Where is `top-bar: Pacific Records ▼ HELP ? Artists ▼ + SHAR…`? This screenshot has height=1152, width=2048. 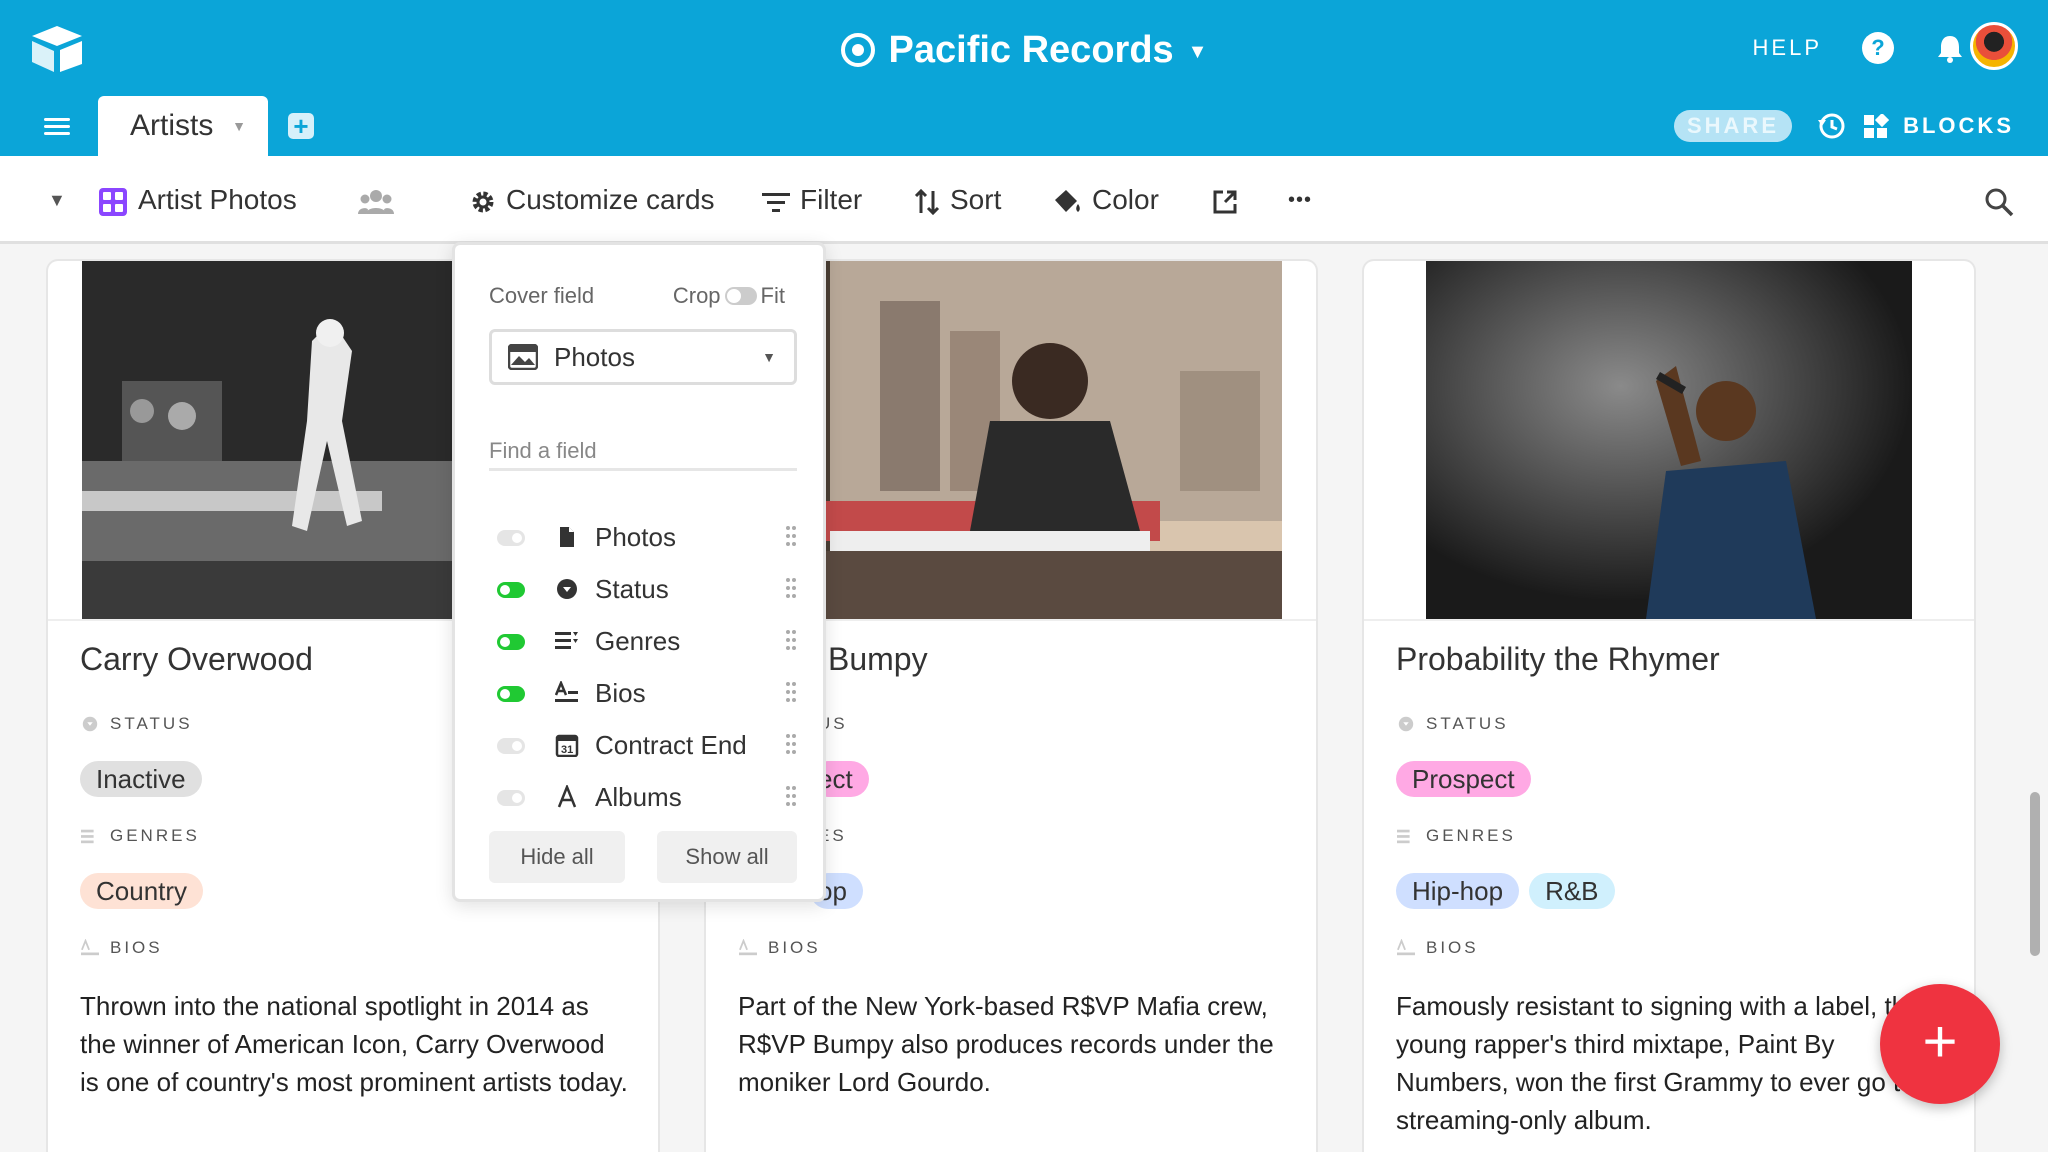
top-bar: Pacific Records ▼ HELP ? Artists ▼ + SHAR… is located at coordinates (1024, 78).